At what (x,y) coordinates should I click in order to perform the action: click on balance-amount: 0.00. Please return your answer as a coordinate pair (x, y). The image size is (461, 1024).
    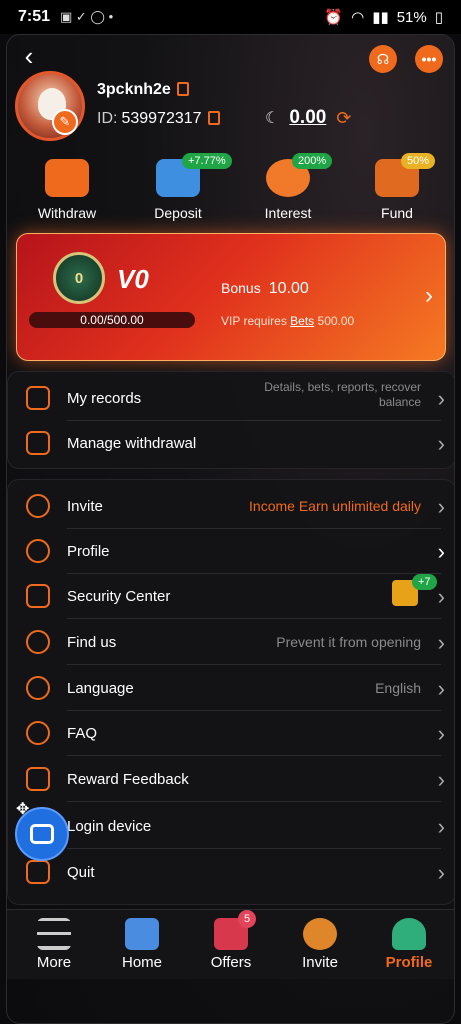
    Looking at the image, I should click on (307, 118).